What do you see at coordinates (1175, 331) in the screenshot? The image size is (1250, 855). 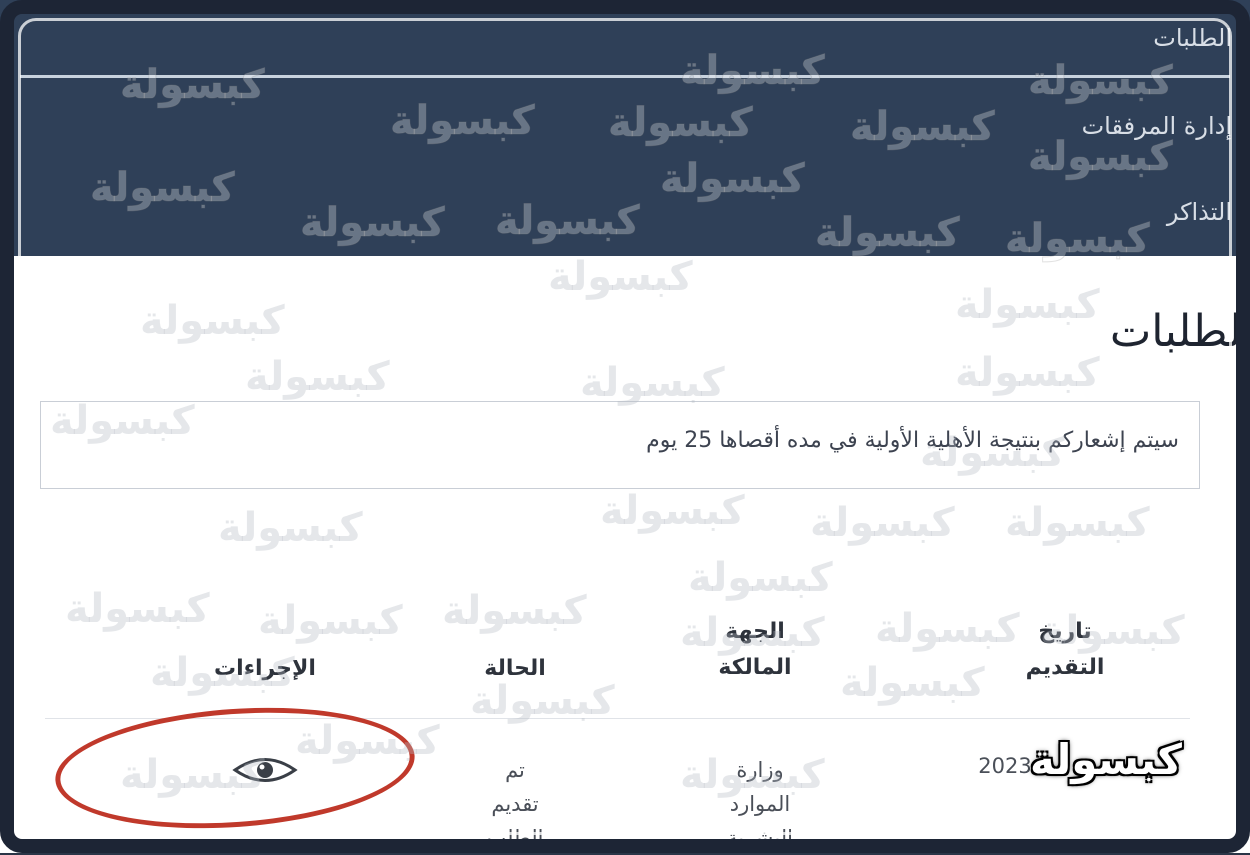 I see `page-title: لطلبات` at bounding box center [1175, 331].